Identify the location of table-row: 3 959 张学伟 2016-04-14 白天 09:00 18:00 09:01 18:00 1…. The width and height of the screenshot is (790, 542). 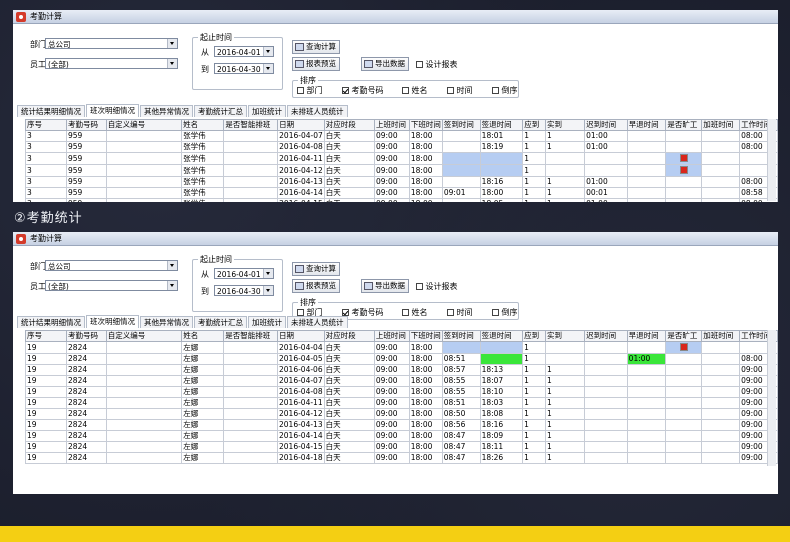
(401, 193).